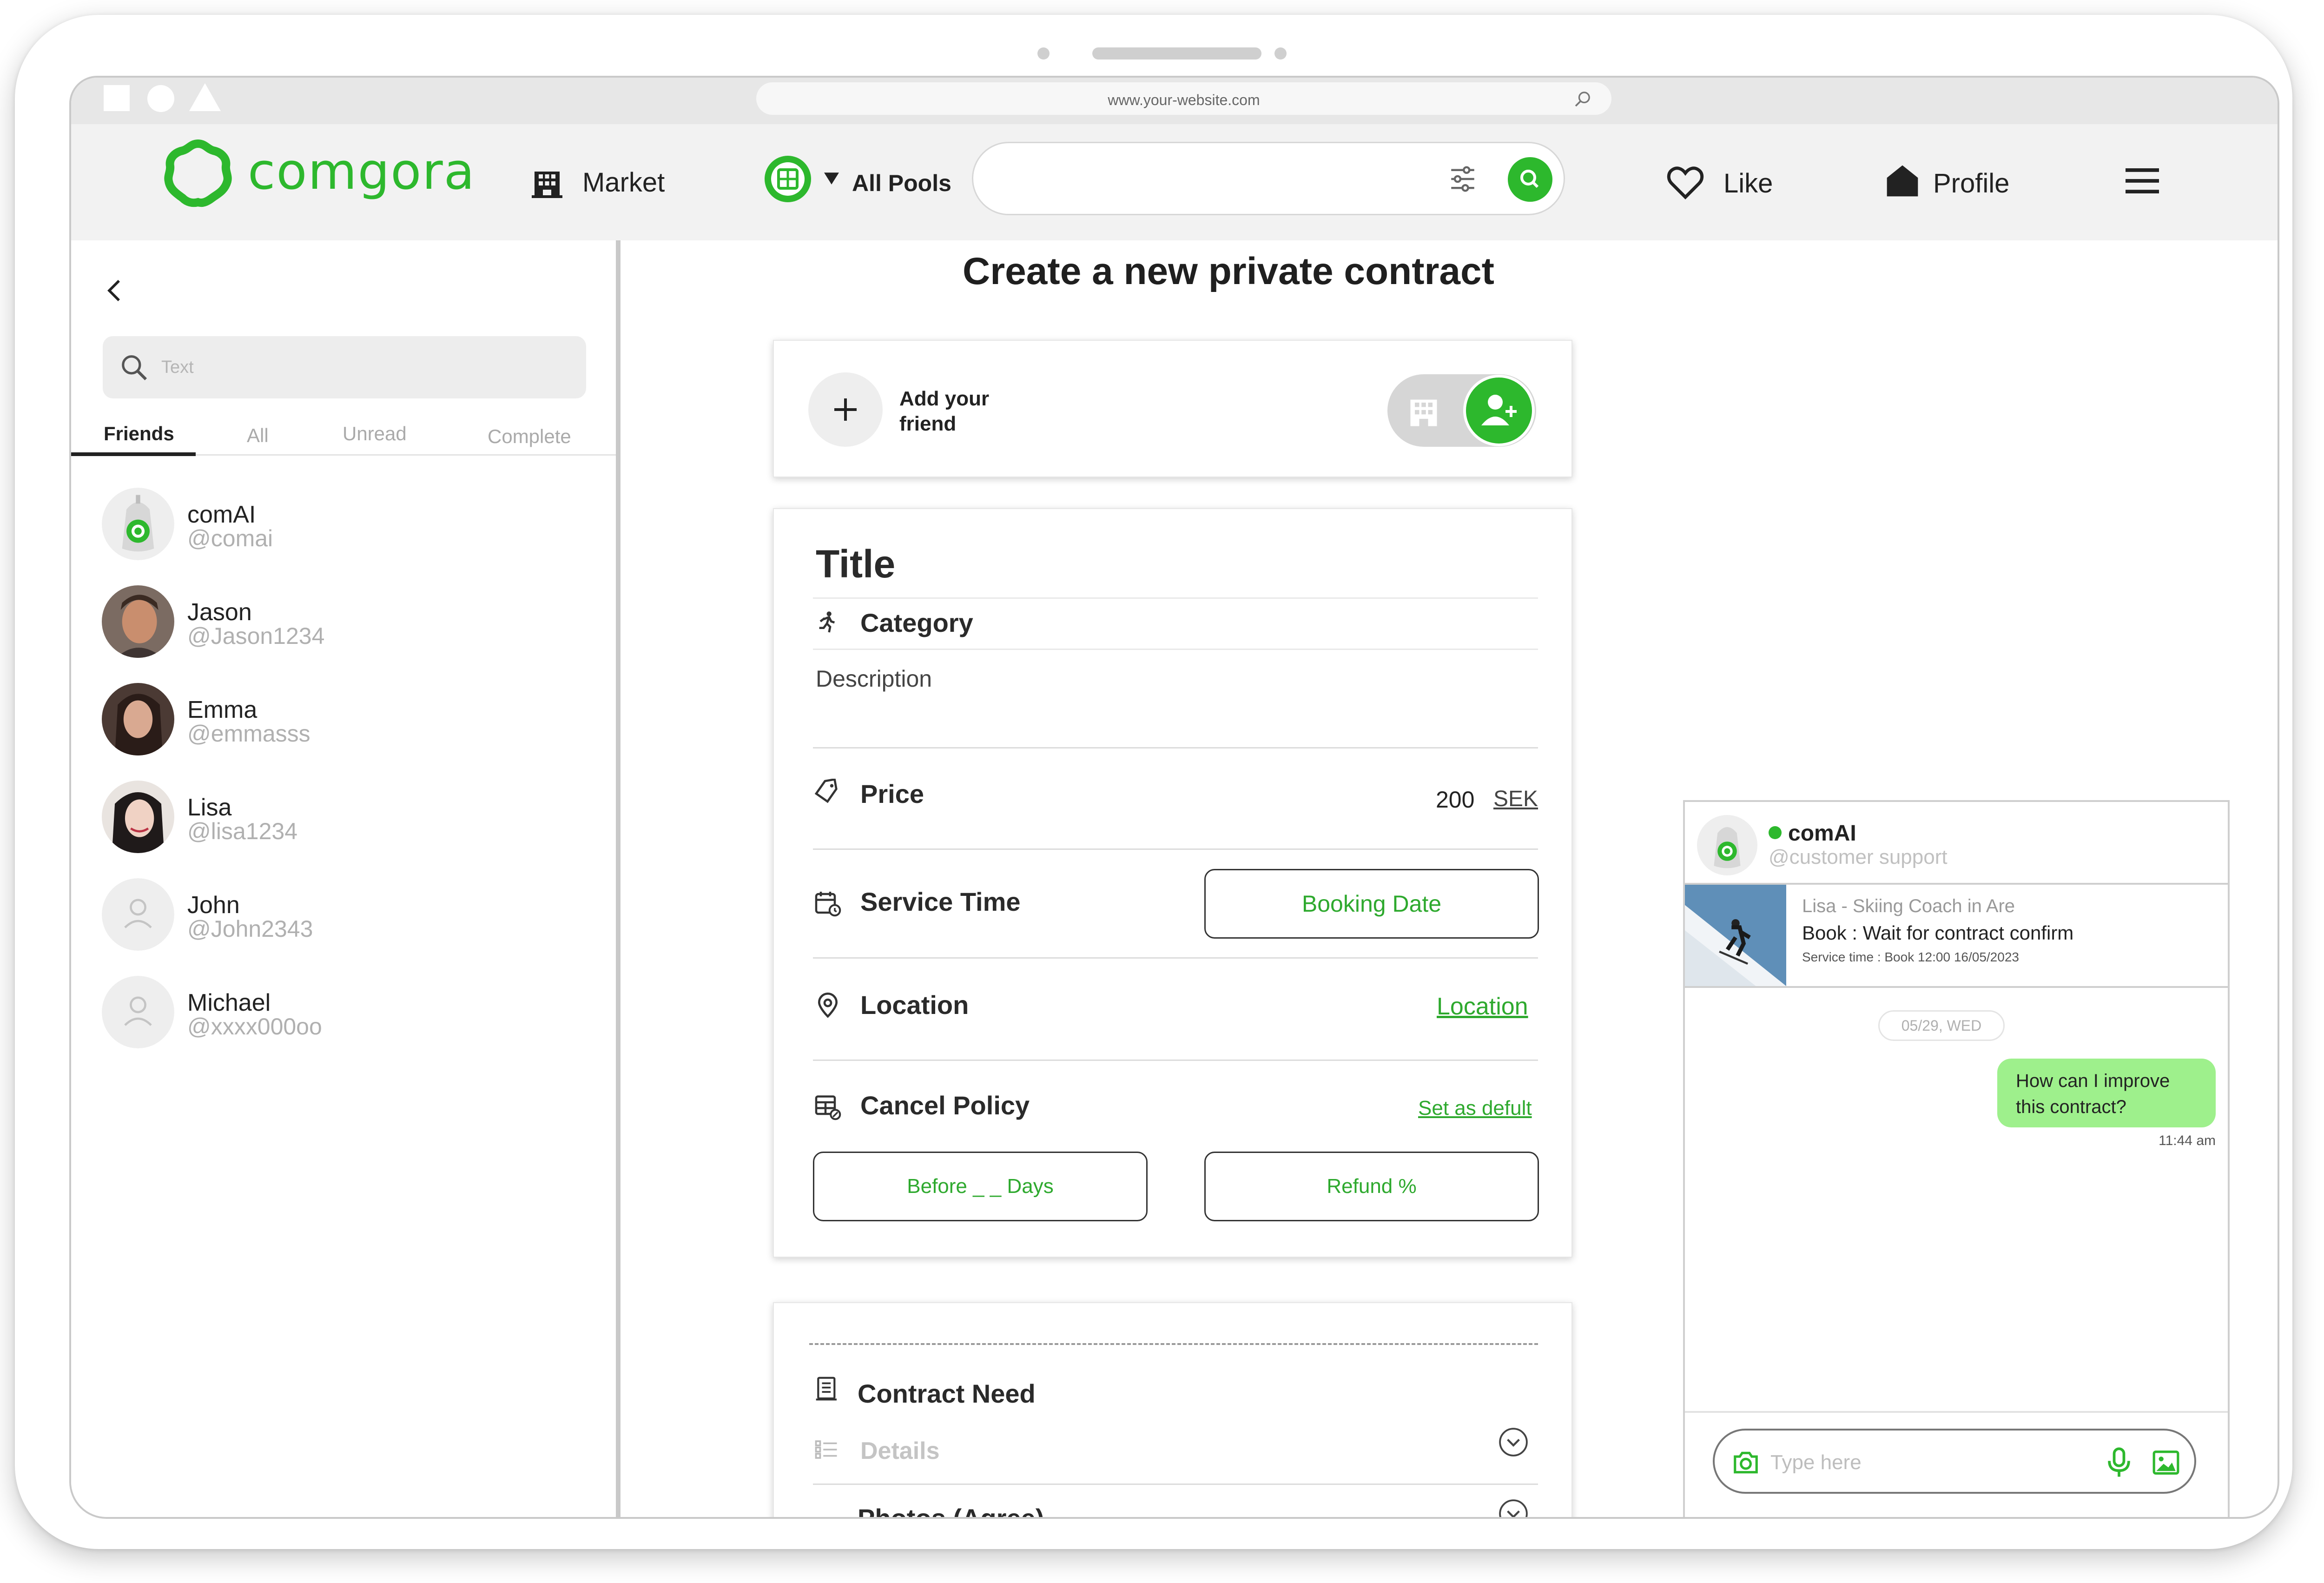  I want to click on back-chevron-icon, so click(116, 291).